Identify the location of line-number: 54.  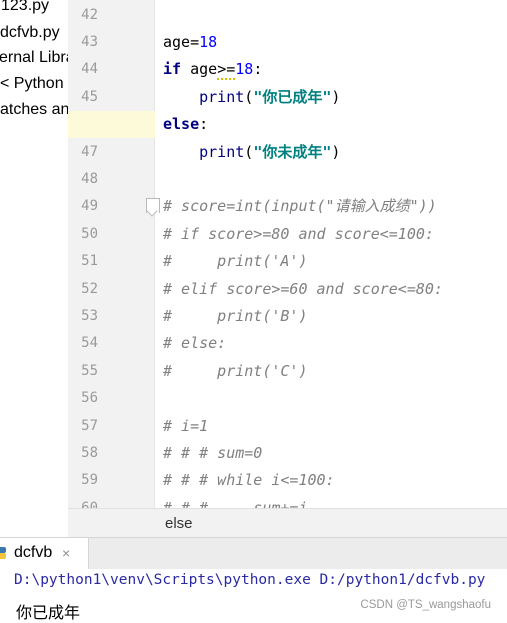
(89, 343).